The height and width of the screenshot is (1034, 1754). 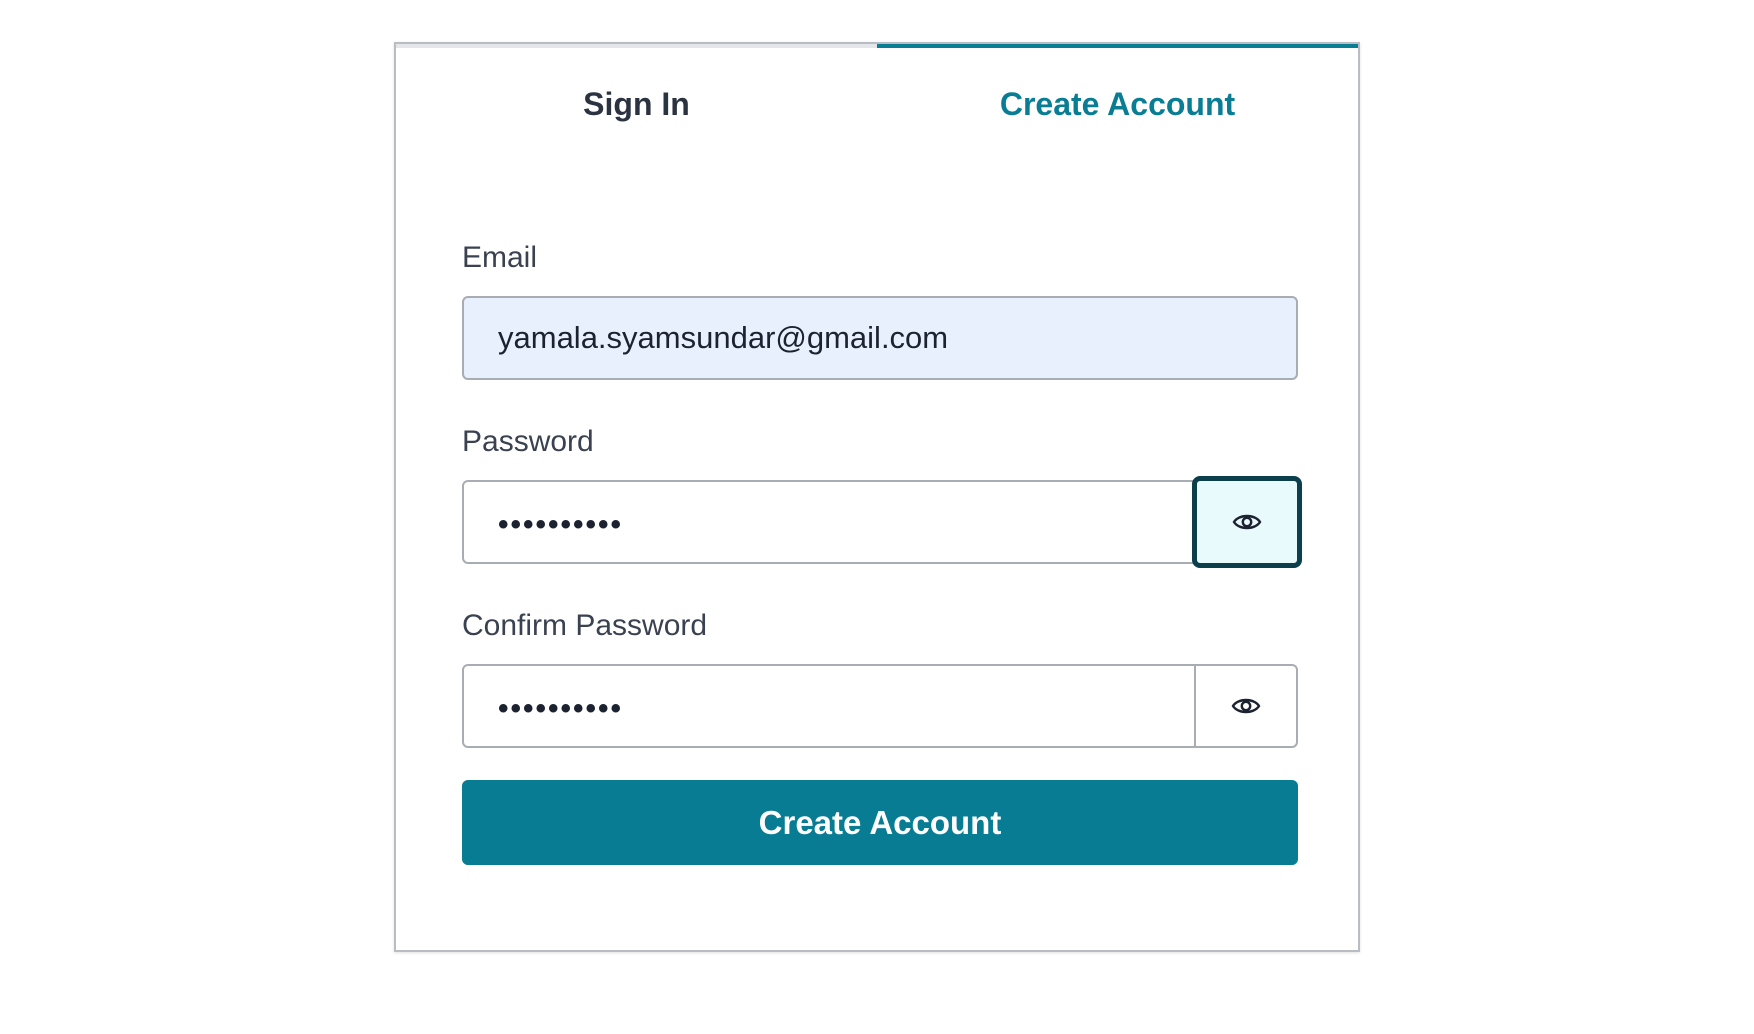 I want to click on password-field: ••••••••••, so click(x=882, y=522).